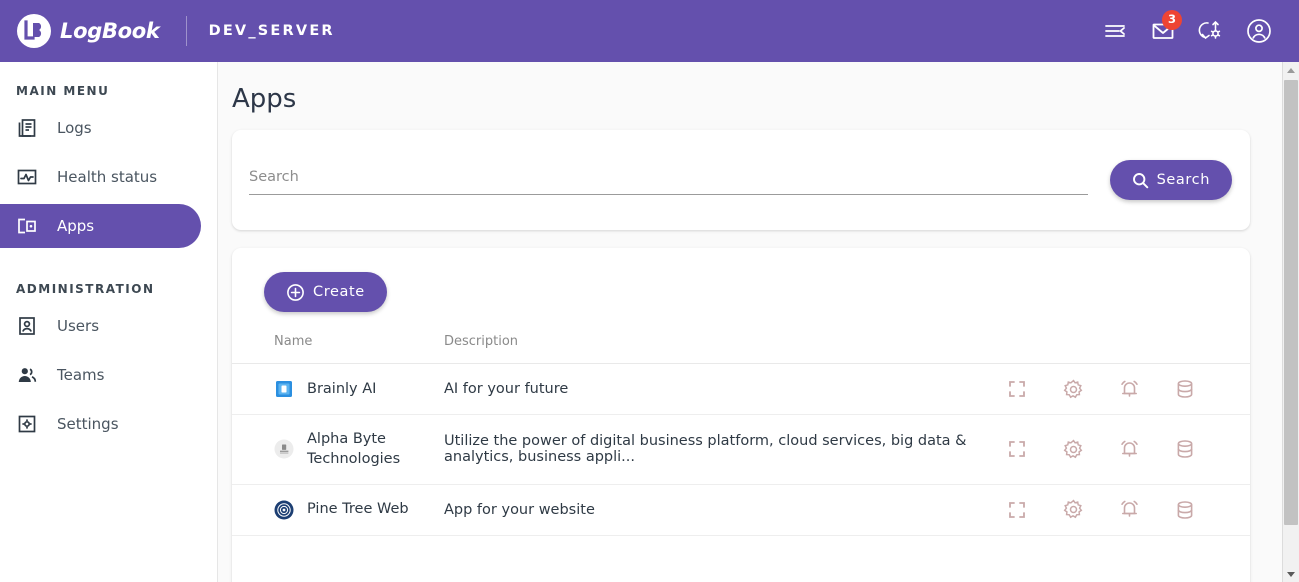 Image resolution: width=1299 pixels, height=582 pixels. Describe the element at coordinates (271, 31) in the screenshot. I see `environment-name: DEV_SERVER` at that location.